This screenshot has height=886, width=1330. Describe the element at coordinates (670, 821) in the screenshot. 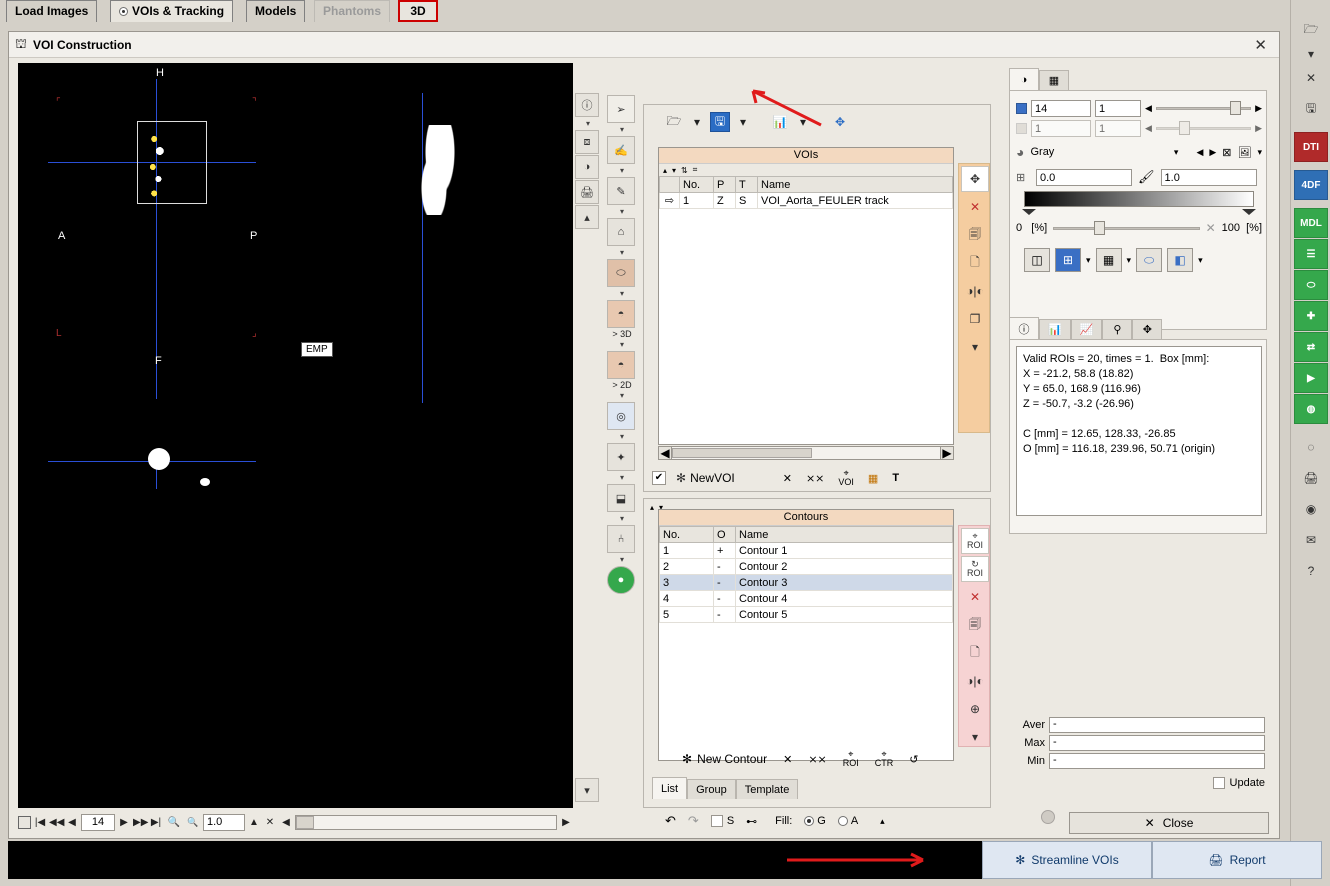

I see `undo-icon: ↶` at that location.